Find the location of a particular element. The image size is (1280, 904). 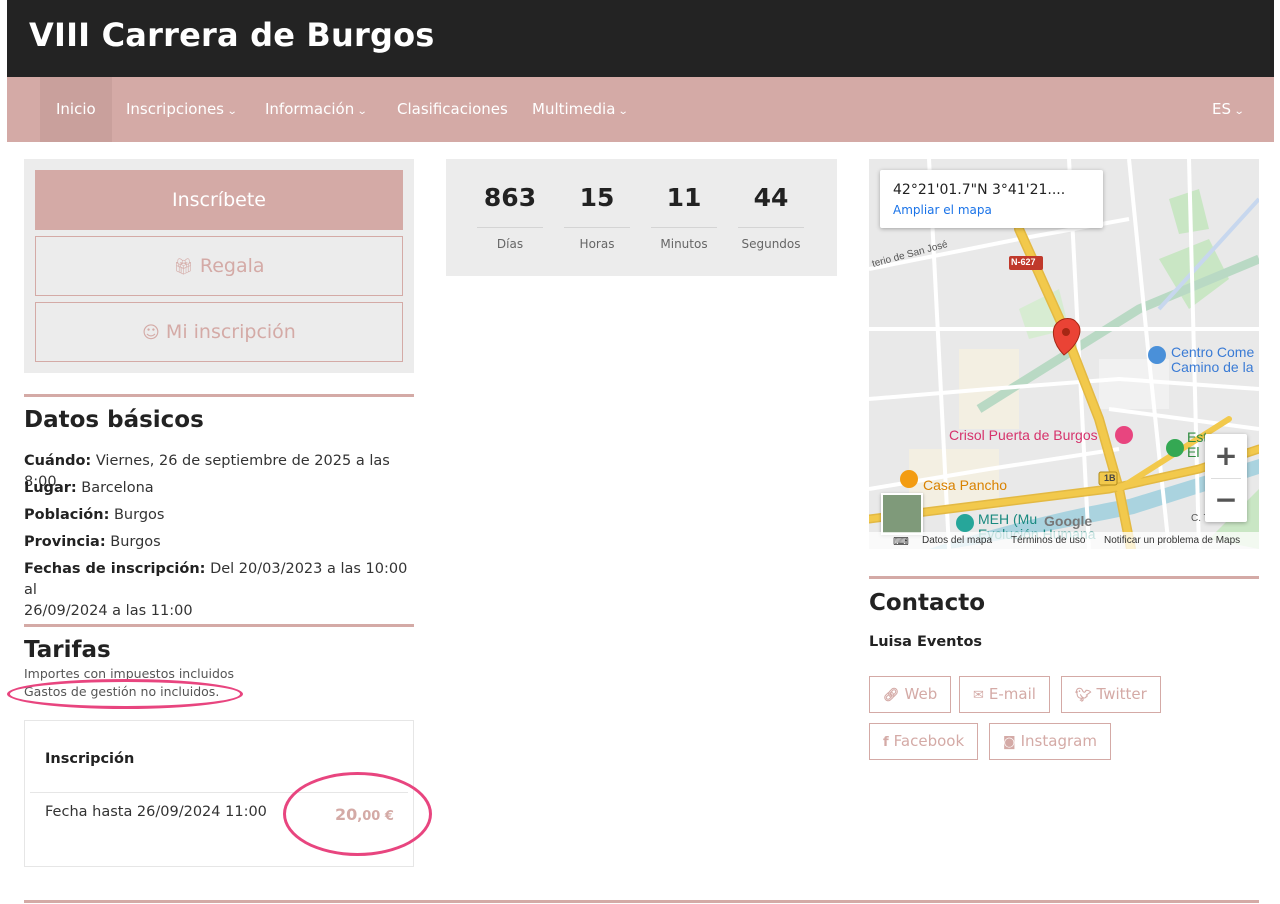

instagram-icon: ◙ is located at coordinates (1009, 742).